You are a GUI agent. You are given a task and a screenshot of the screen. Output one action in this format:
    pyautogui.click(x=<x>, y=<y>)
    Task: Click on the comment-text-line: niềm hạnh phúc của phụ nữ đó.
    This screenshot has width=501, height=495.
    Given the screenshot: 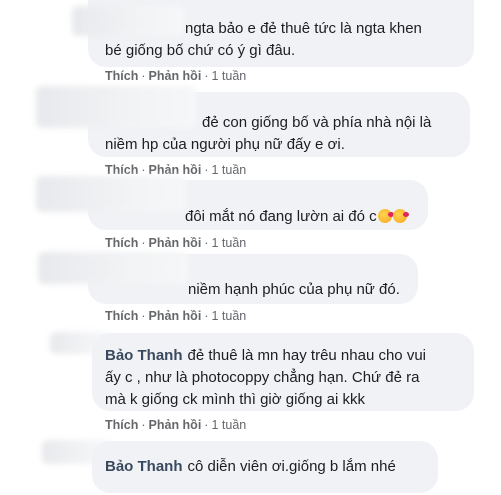 What is the action you would take?
    pyautogui.click(x=294, y=289)
    